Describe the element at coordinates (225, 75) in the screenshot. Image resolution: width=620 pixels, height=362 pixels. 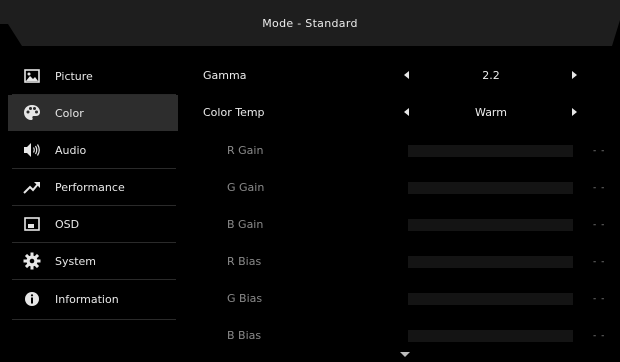
I see `gamma-label: Gamma` at that location.